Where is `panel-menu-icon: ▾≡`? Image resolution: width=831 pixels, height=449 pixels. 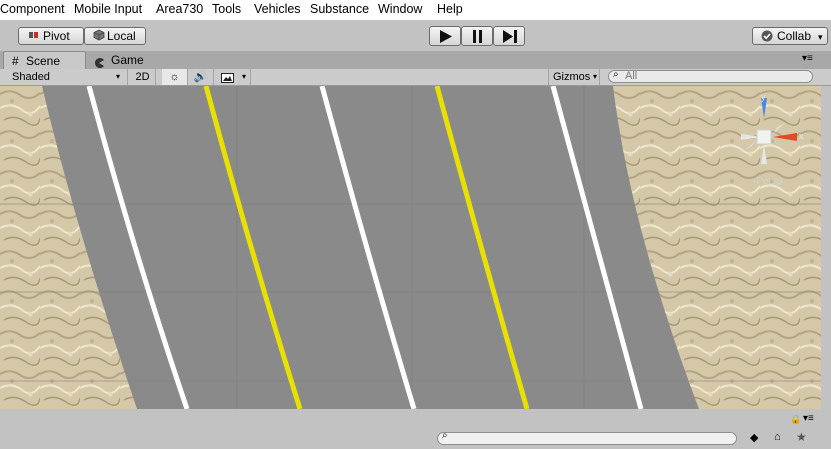
panel-menu-icon: ▾≡ is located at coordinates (807, 58).